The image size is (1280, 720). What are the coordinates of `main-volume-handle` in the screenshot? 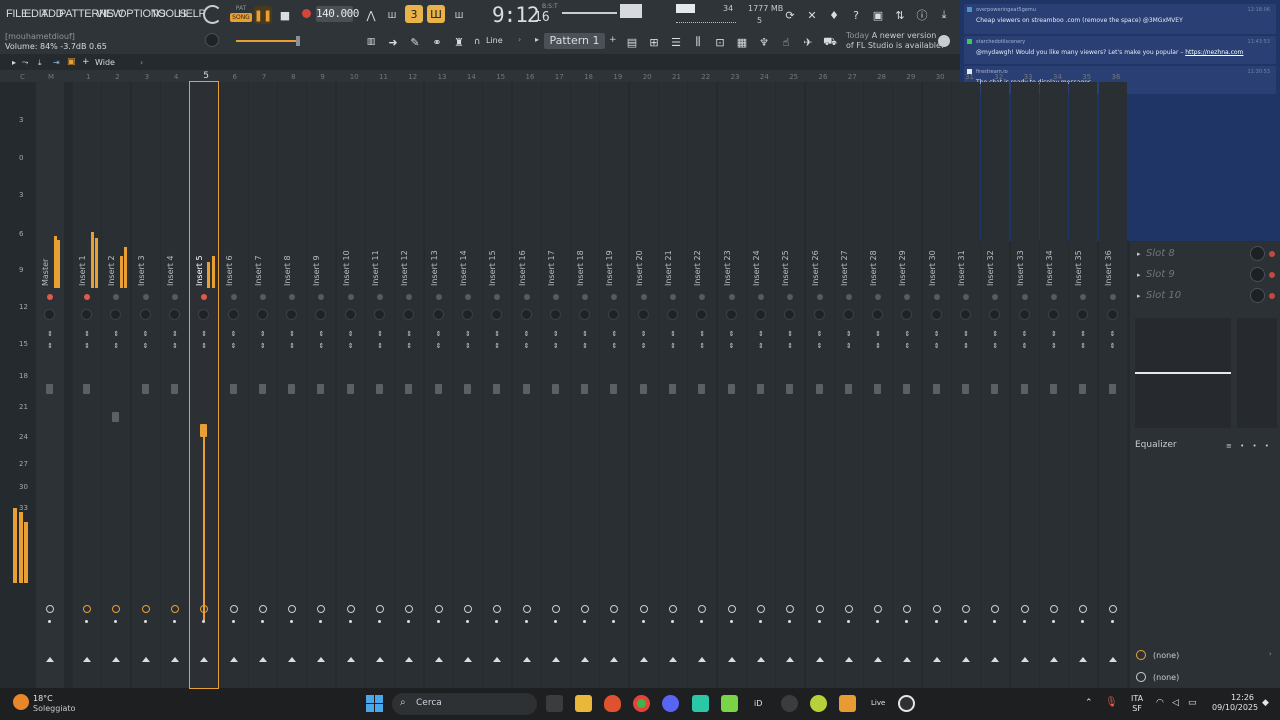 It's located at (298, 41).